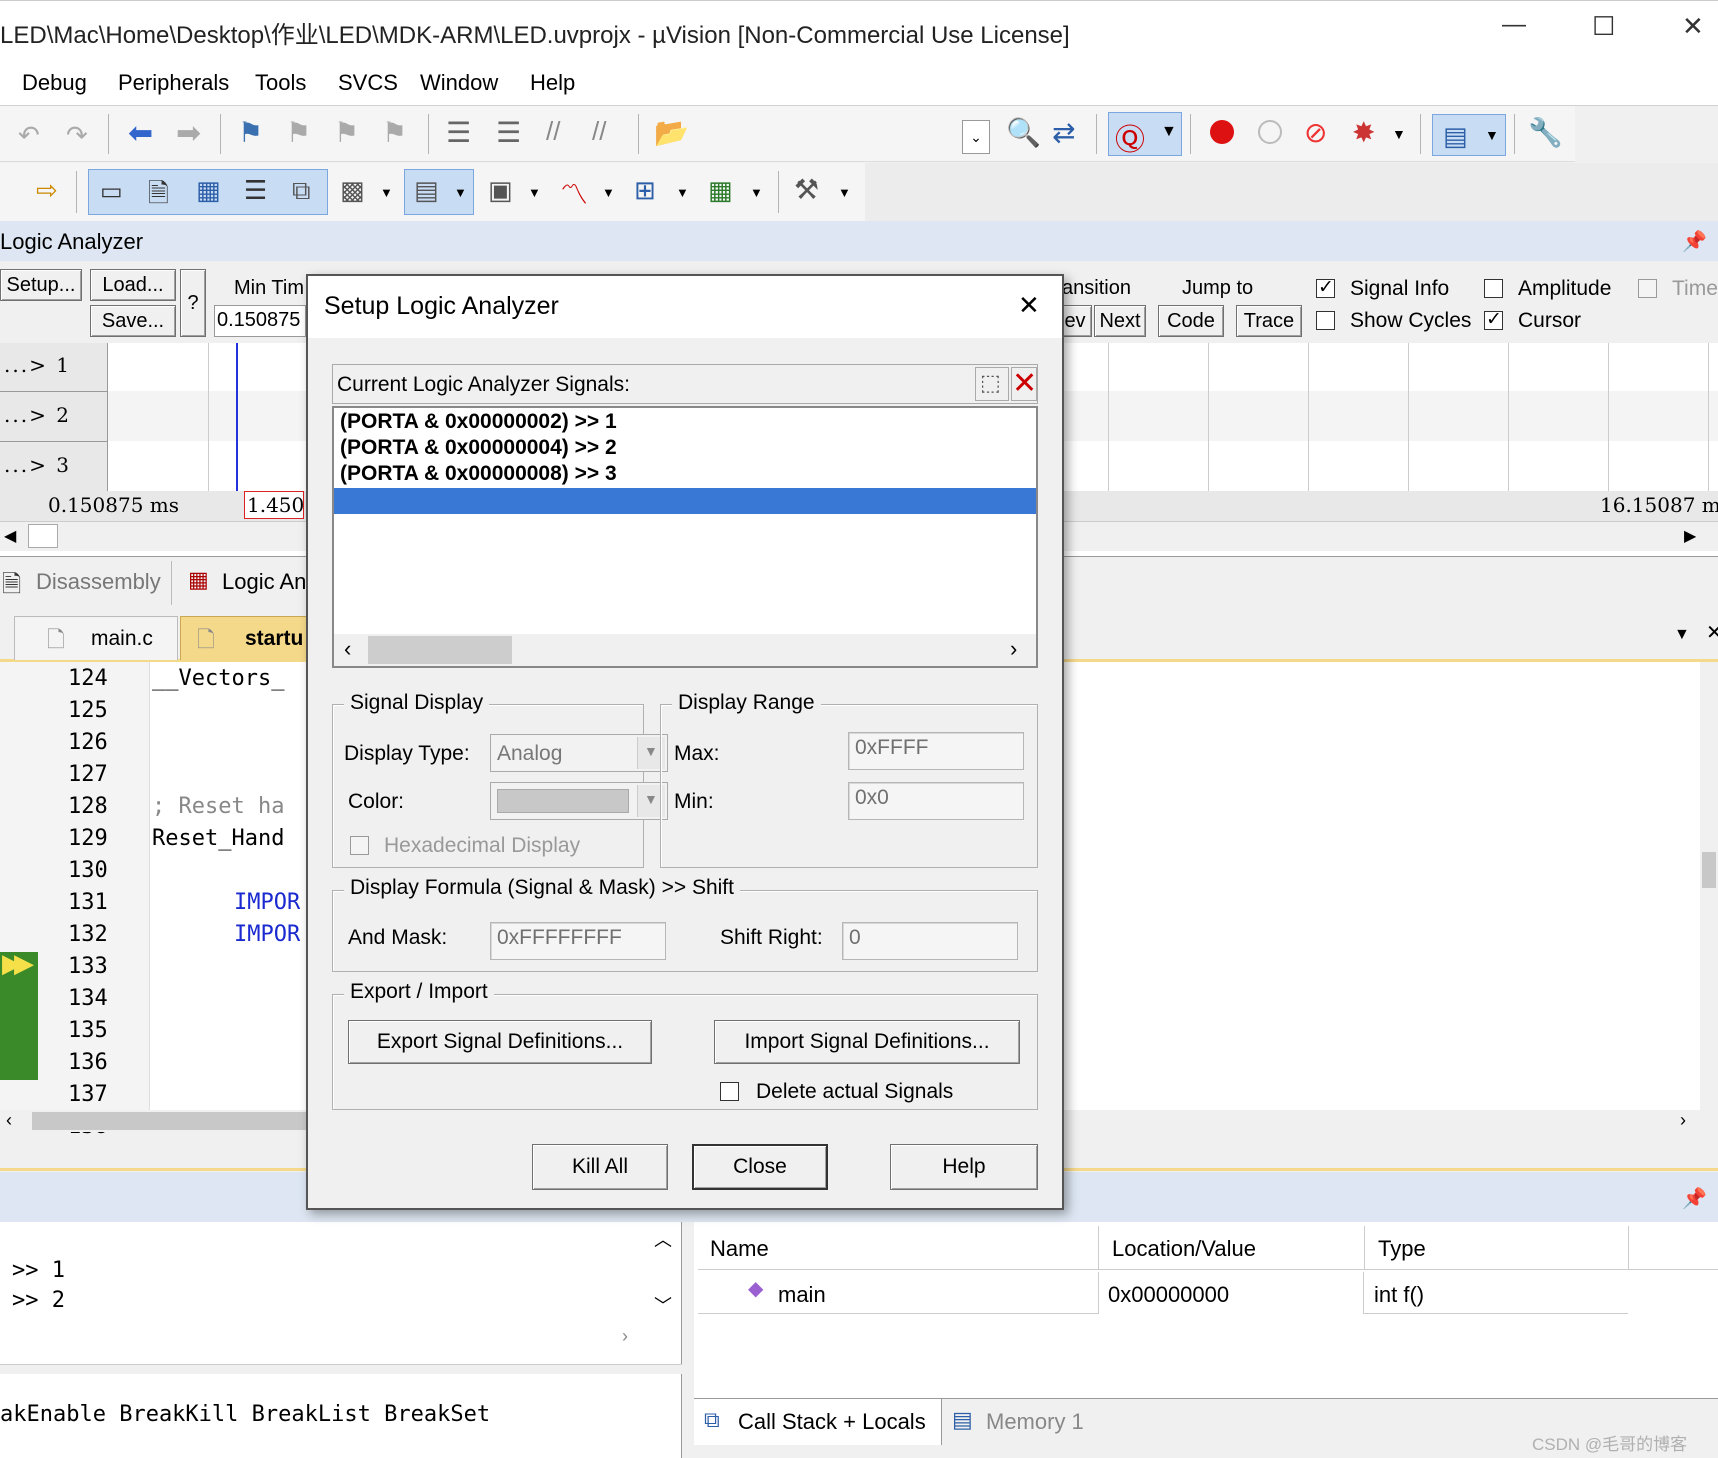 Image resolution: width=1718 pixels, height=1458 pixels. Describe the element at coordinates (936, 751) in the screenshot. I see `max-input: 0xFFFF` at that location.